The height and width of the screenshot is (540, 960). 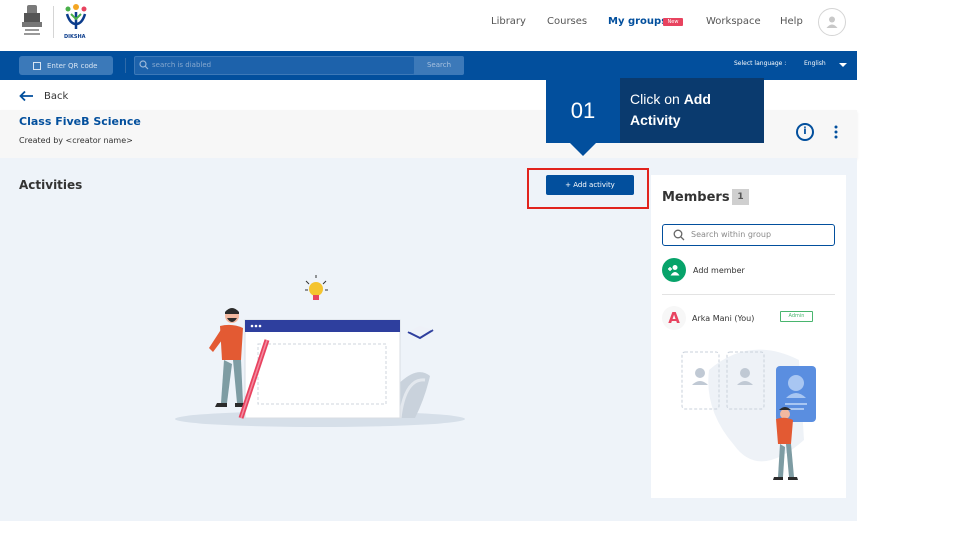 What do you see at coordinates (673, 22) in the screenshot?
I see `new-badge: New` at bounding box center [673, 22].